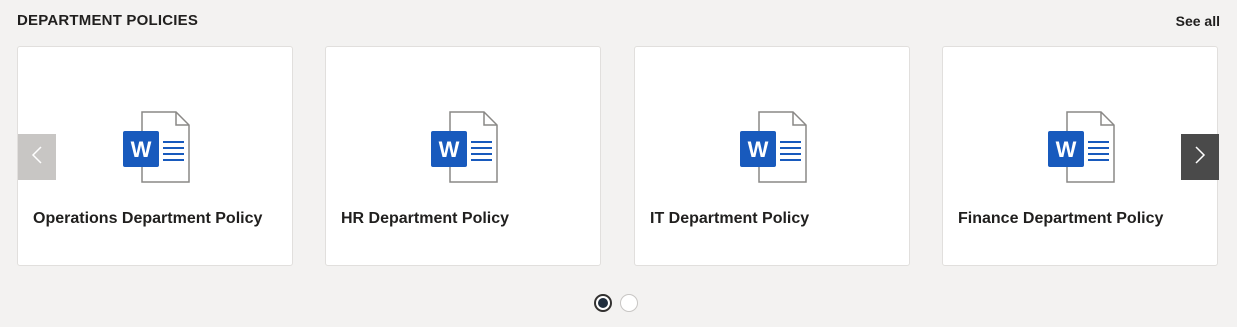 The height and width of the screenshot is (327, 1237). I want to click on card-title: IT Department Policy, so click(730, 218).